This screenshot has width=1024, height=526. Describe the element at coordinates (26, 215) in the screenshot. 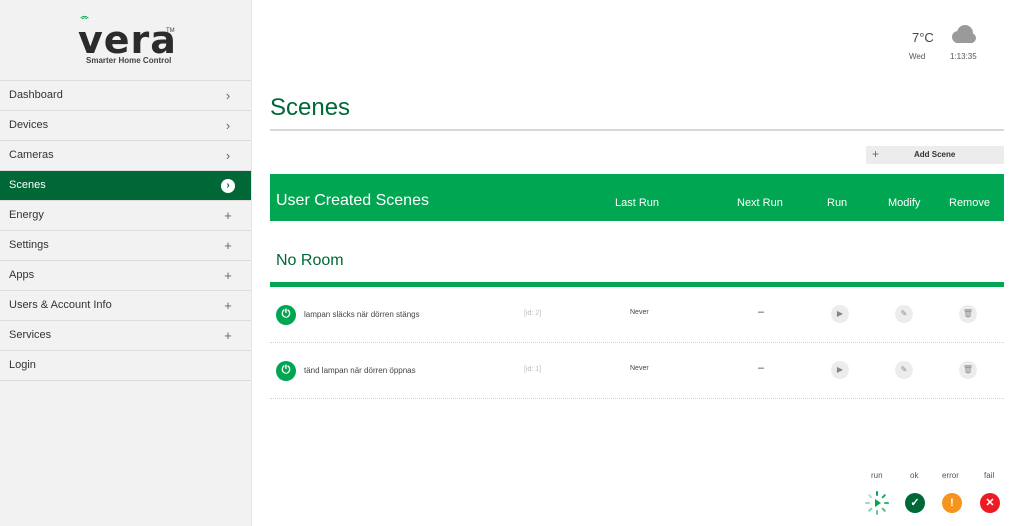

I see `sidebar-item-label: Energy` at that location.